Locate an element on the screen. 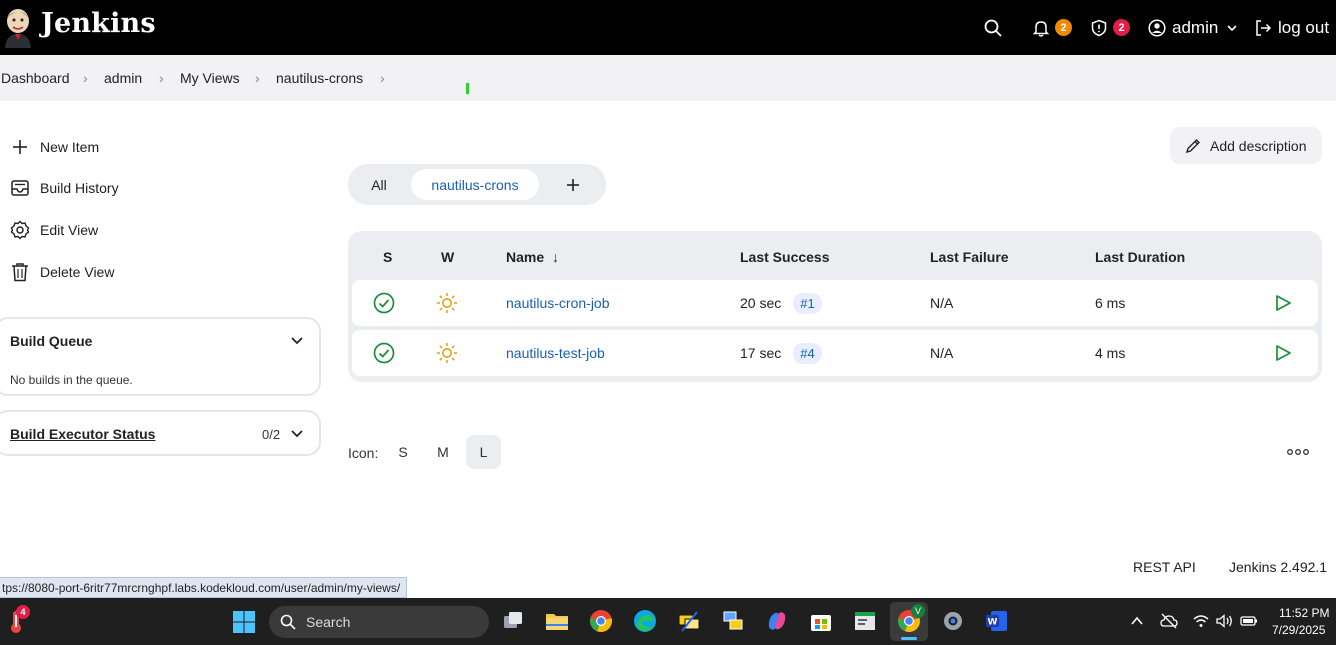 The height and width of the screenshot is (645, 1336). add-description-button: Add description is located at coordinates (1246, 145).